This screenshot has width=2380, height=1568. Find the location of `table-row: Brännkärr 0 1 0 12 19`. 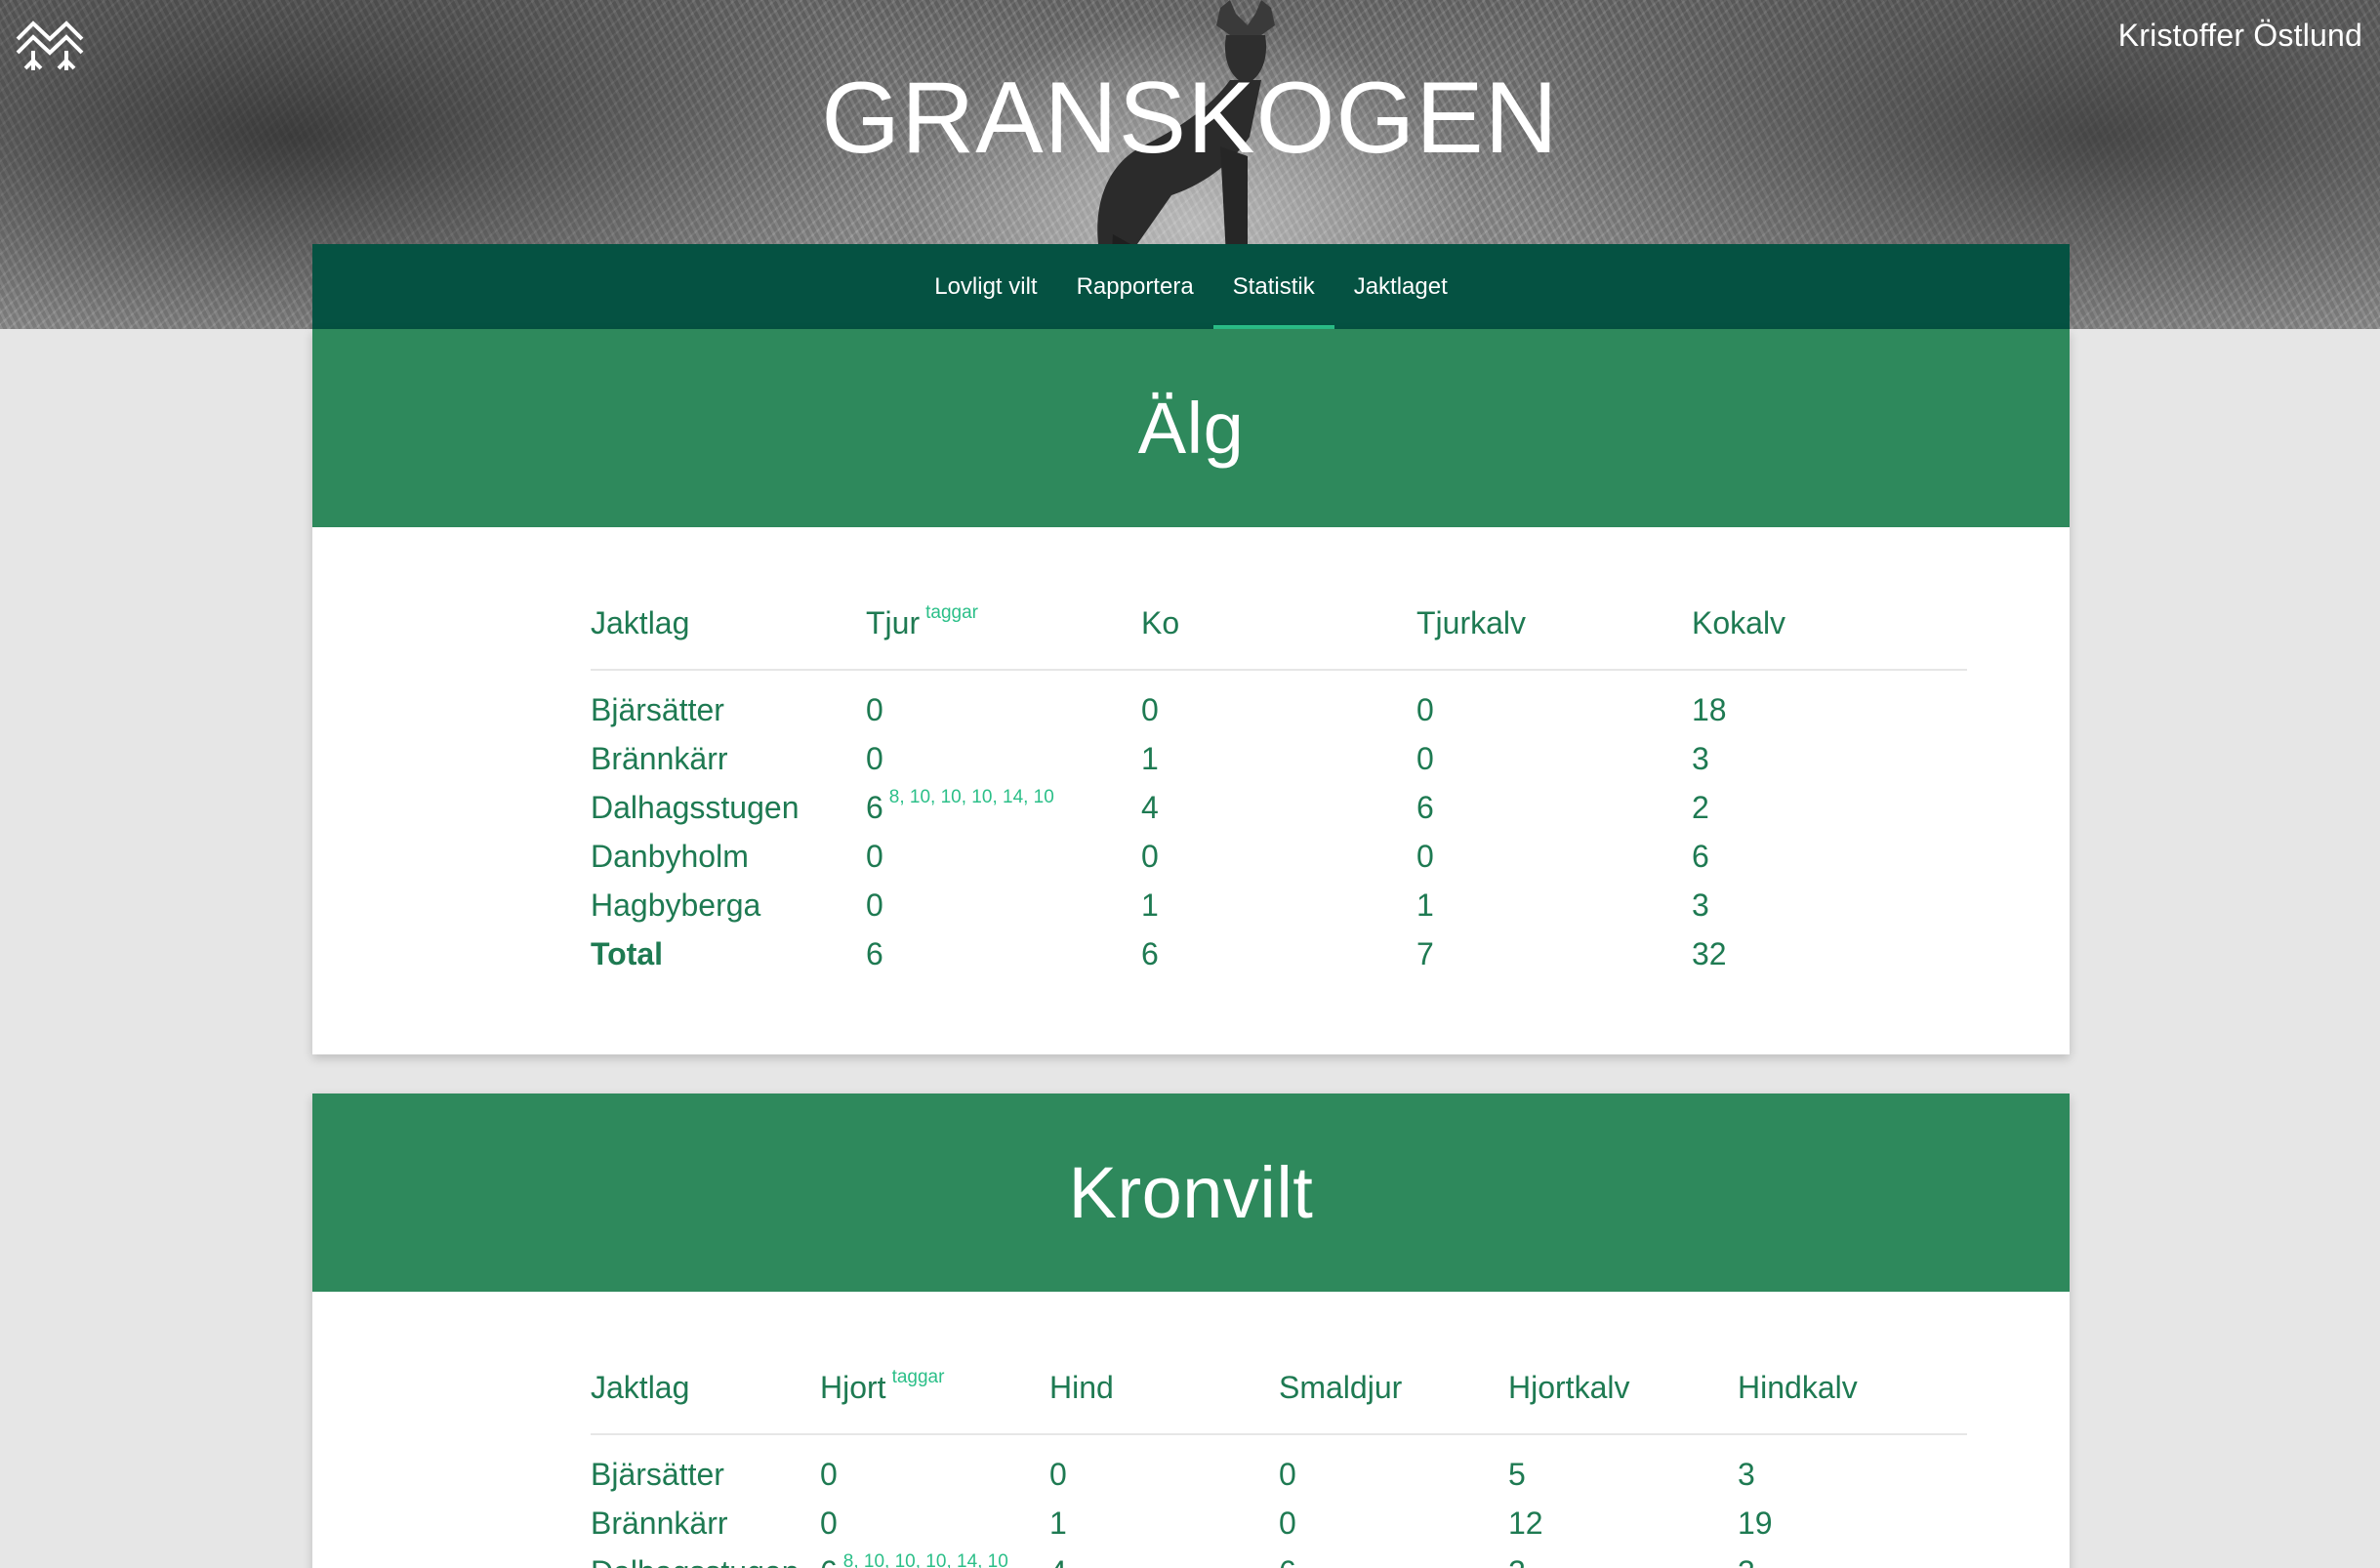

table-row: Brännkärr 0 1 0 12 19 is located at coordinates (1279, 1523).